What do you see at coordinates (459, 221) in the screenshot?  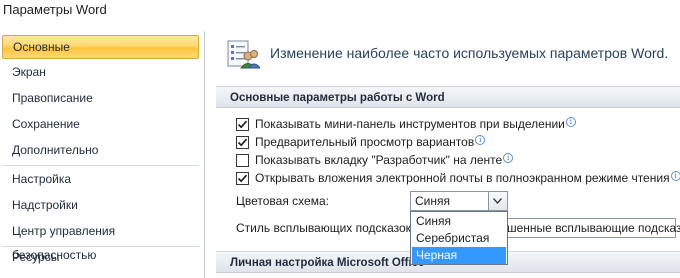 I see `dropdown-option-blue: Синяя` at bounding box center [459, 221].